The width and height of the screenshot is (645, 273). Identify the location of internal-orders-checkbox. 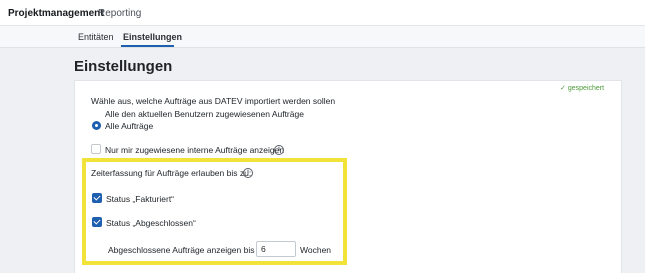
(96, 149).